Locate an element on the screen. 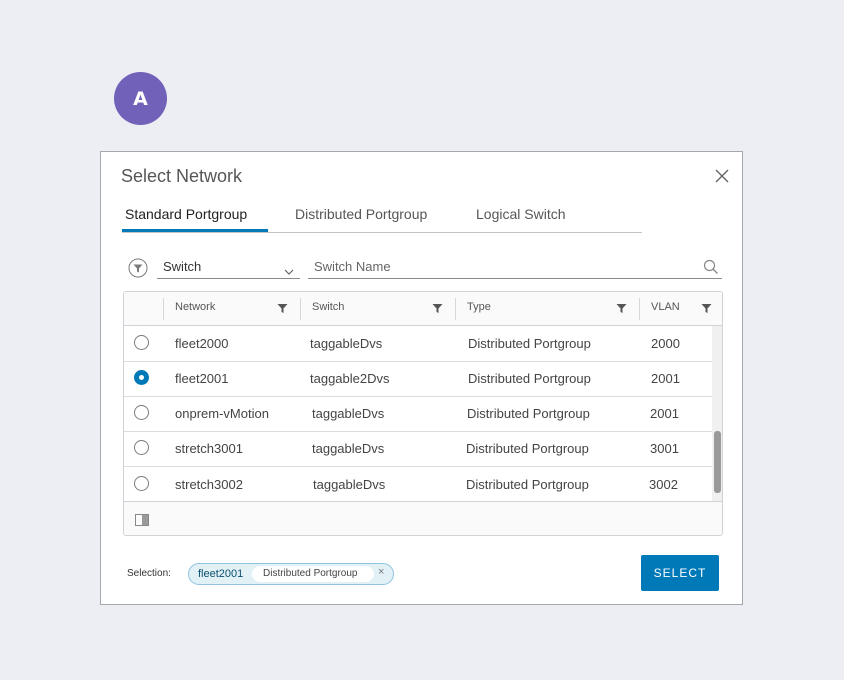 The image size is (844, 680). column-header-vlan: VLAN is located at coordinates (680, 308).